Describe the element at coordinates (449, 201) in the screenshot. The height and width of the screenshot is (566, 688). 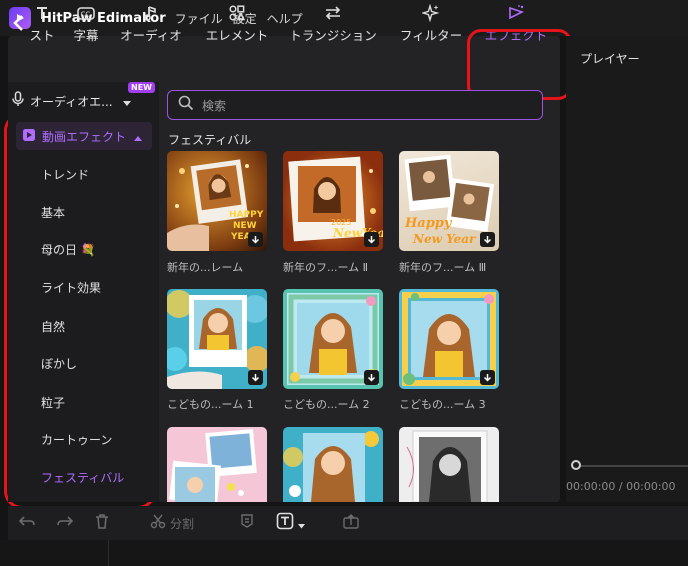
I see `effect-thumbnail: Happy New Year` at that location.